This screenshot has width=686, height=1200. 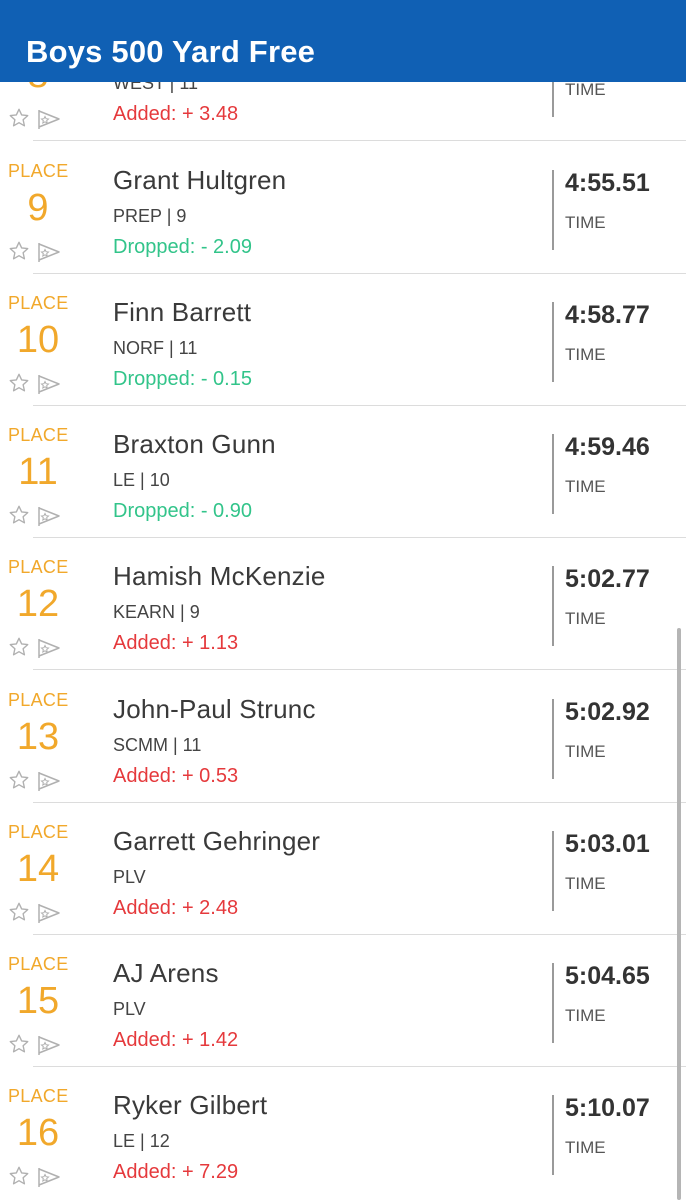 I want to click on scrollbar, so click(x=679, y=914).